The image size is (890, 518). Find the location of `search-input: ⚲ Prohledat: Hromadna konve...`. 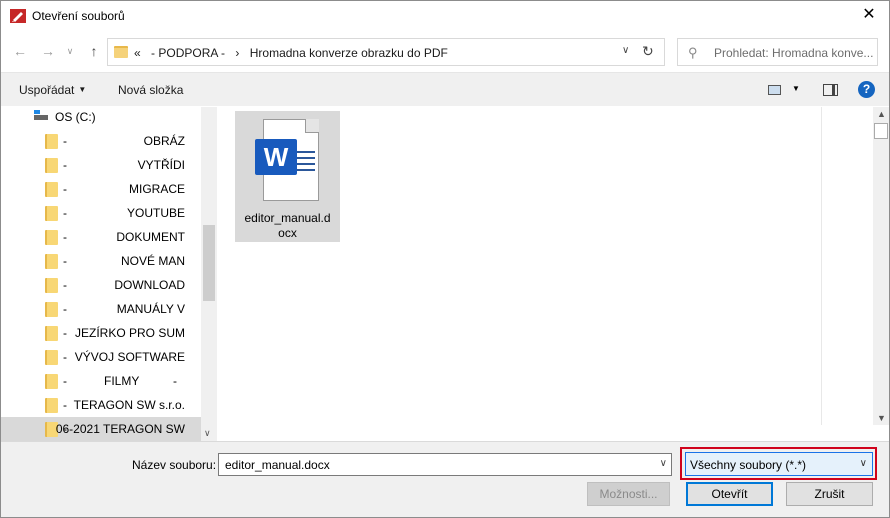

search-input: ⚲ Prohledat: Hromadna konve... is located at coordinates (777, 52).